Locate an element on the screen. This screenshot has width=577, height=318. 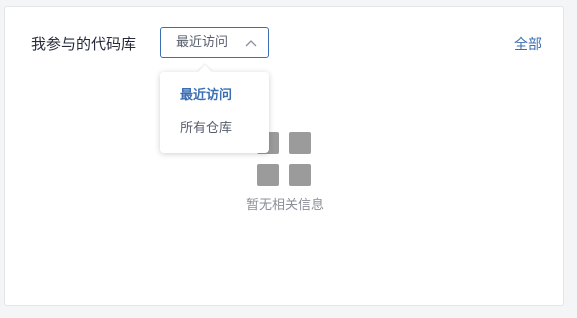
repo-filter-selected-value: 最近访问 is located at coordinates (202, 42).